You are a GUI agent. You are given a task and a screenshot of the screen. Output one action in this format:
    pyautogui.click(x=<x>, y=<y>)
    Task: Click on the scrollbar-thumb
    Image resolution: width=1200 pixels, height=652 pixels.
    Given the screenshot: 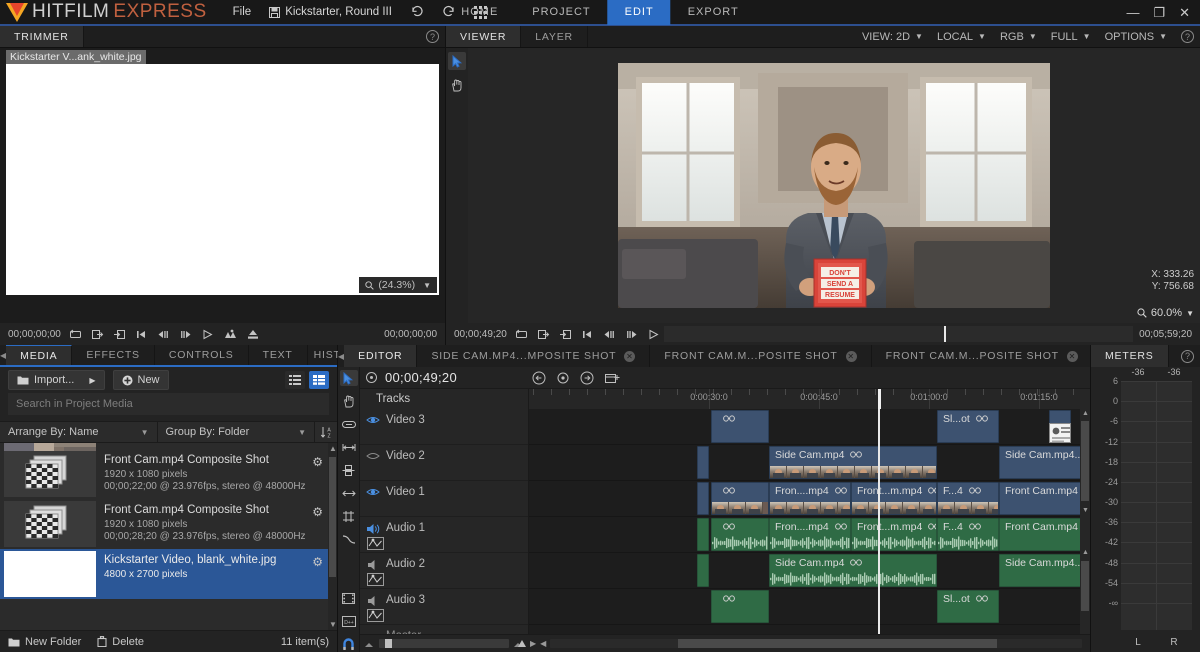 What is the action you would take?
    pyautogui.click(x=332, y=517)
    